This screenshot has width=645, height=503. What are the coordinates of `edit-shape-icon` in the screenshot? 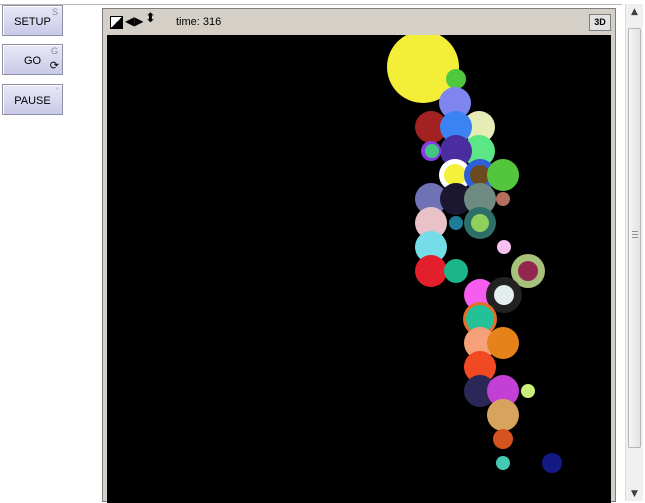 It's located at (116, 22).